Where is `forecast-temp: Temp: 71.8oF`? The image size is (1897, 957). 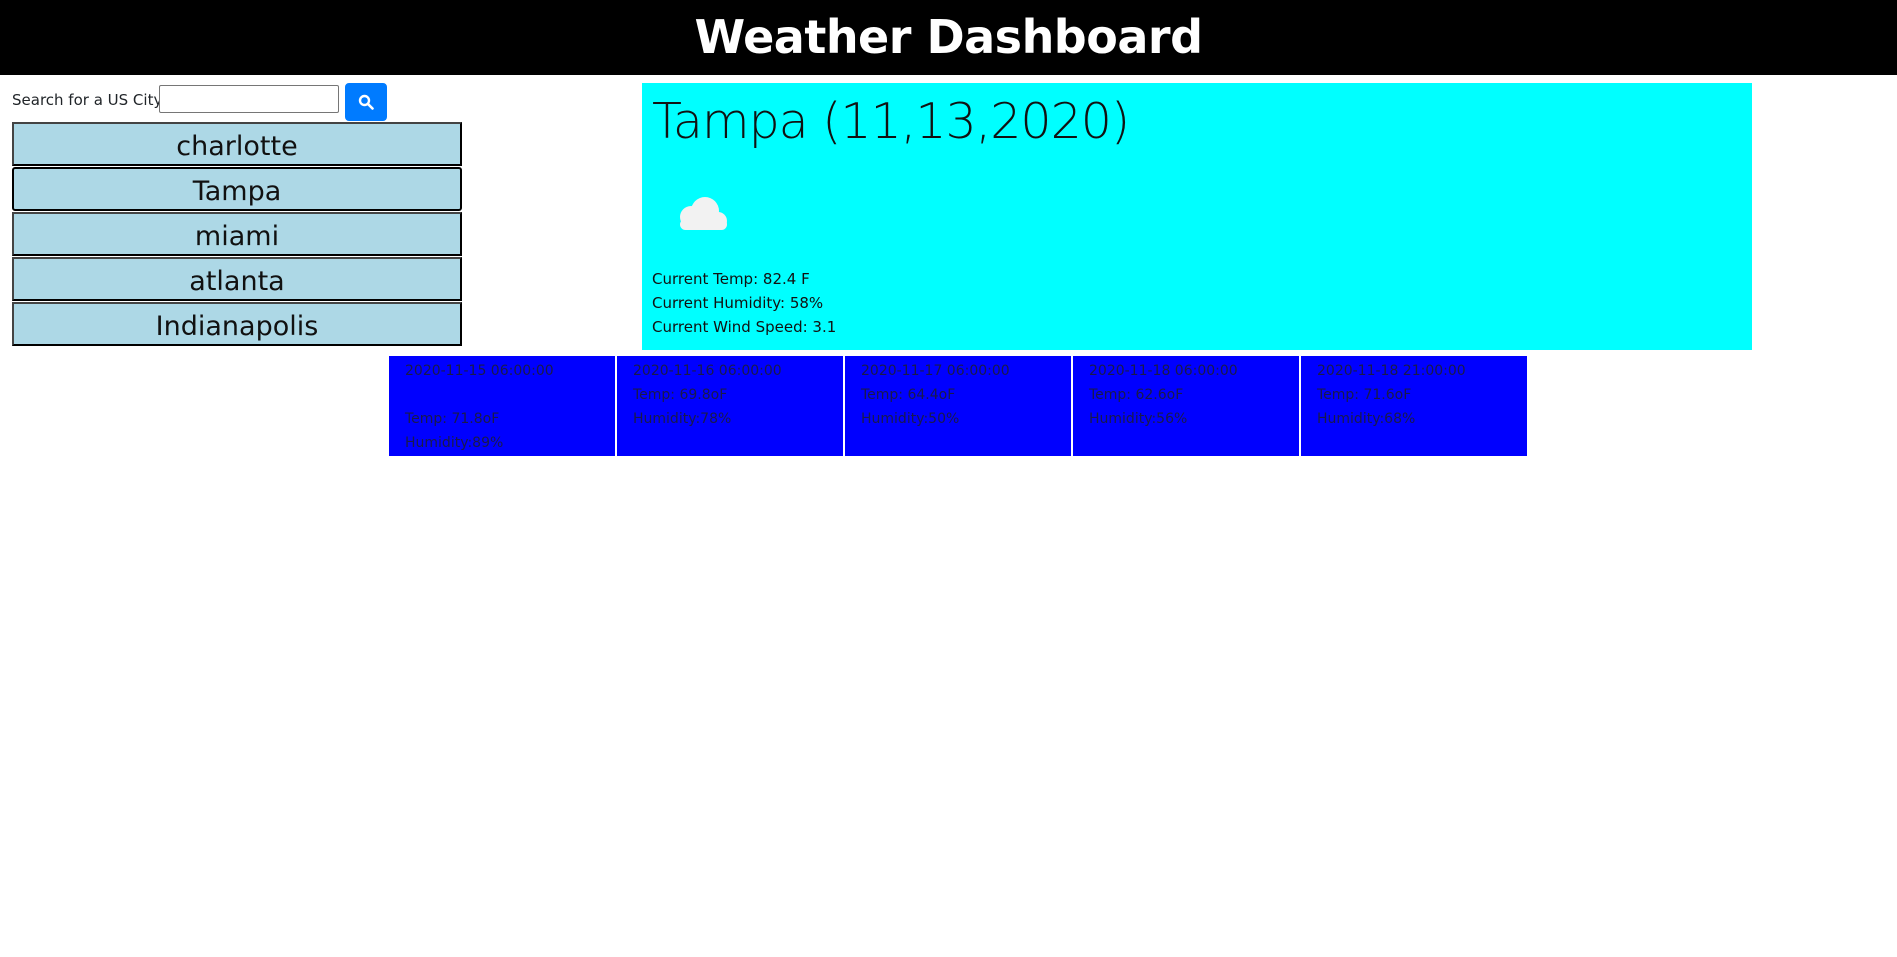
forecast-temp: Temp: 71.8oF is located at coordinates (452, 419).